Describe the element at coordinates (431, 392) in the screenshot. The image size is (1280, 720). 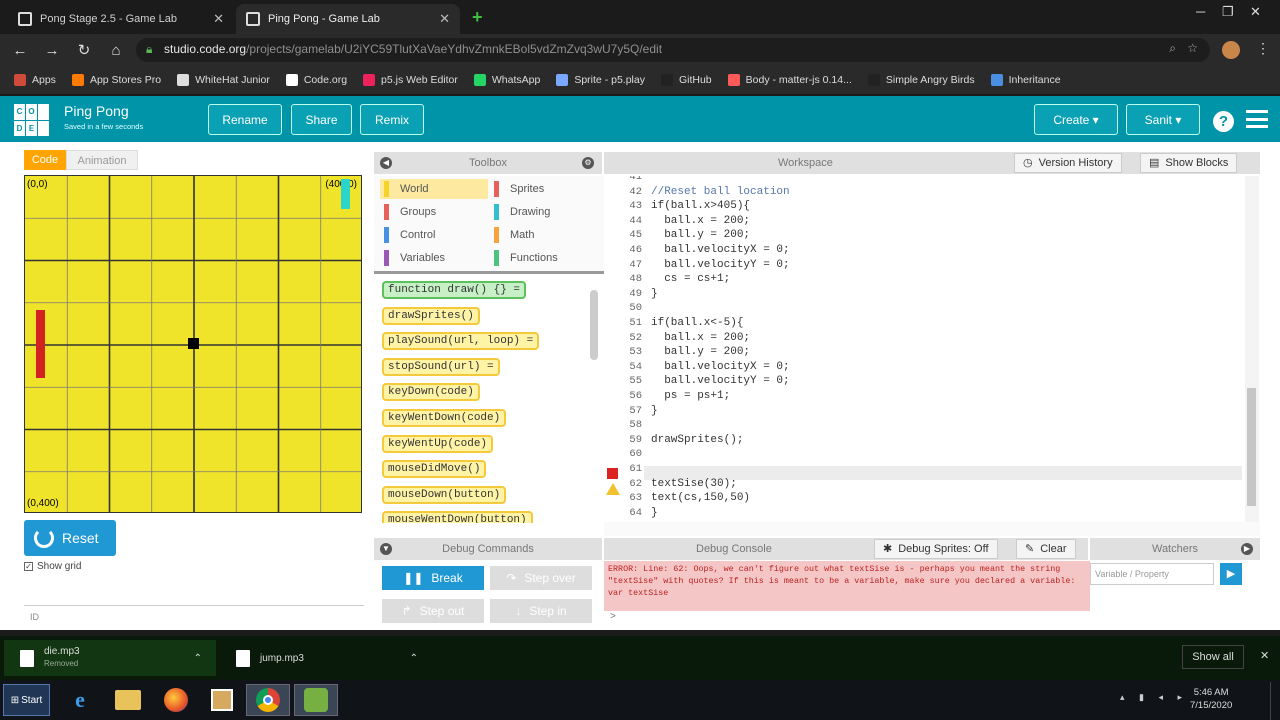
I see `code-block: keyDown(code)` at that location.